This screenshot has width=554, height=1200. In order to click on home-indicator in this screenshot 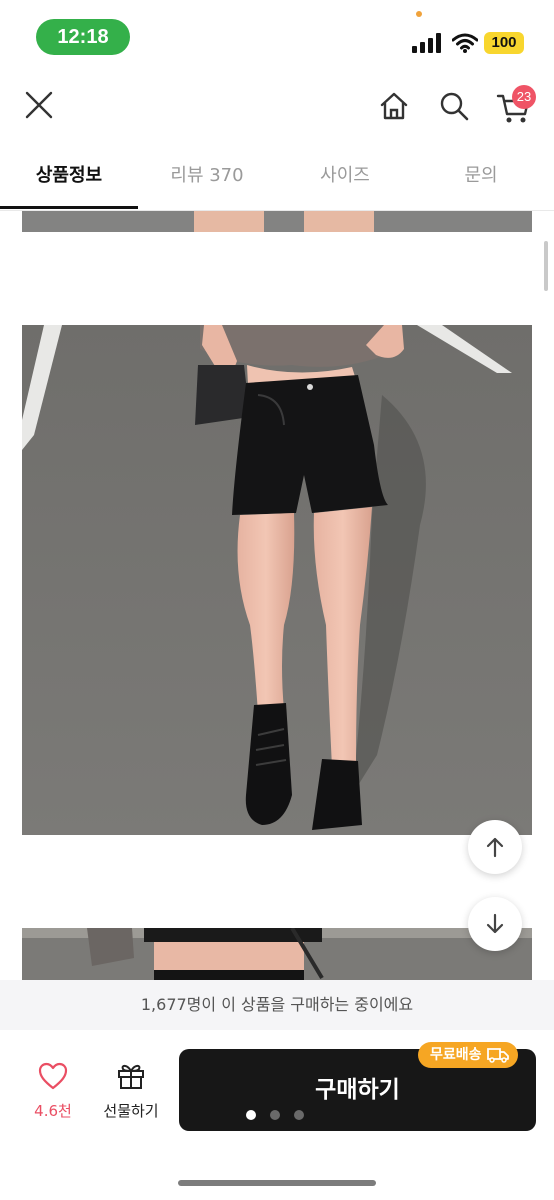, I will do `click(277, 1183)`.